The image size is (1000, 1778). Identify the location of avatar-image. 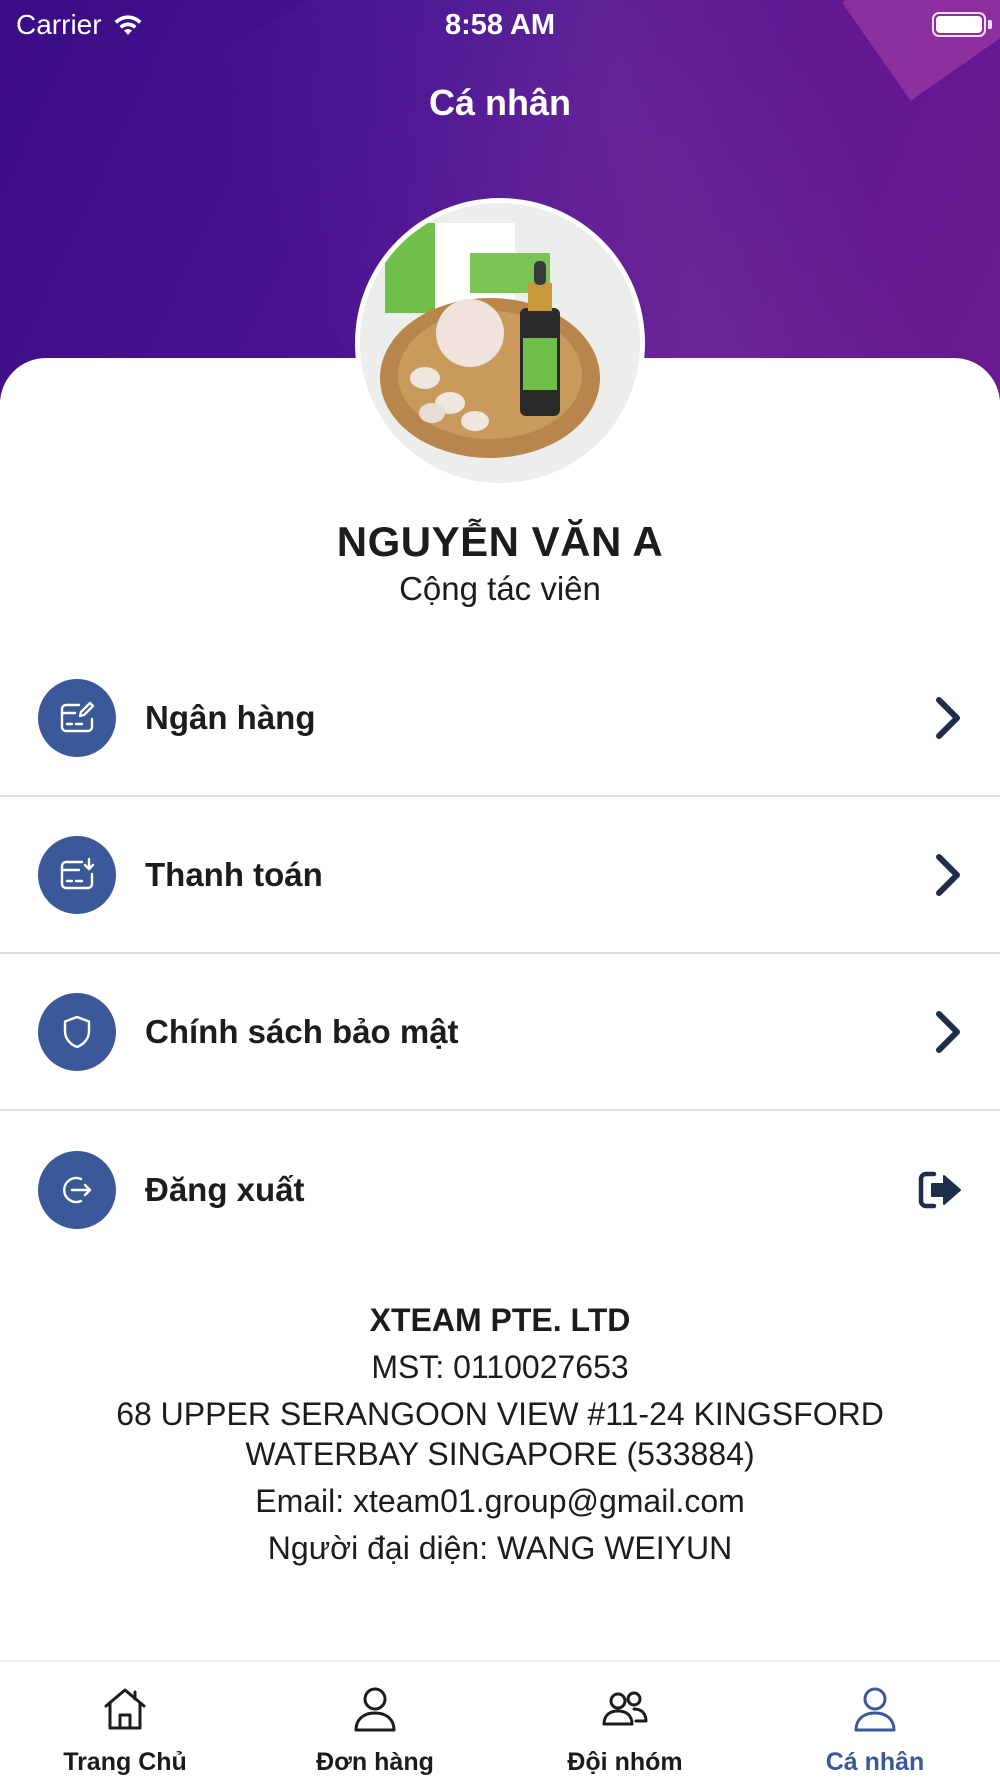
(500, 343).